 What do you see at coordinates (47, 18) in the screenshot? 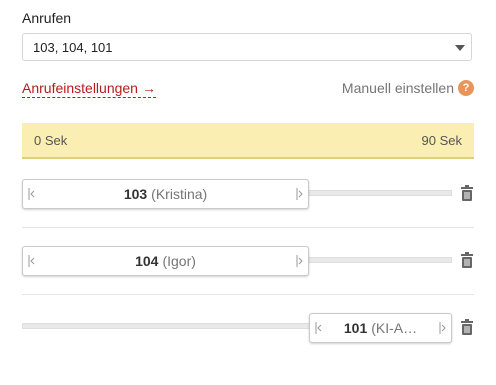
I see `field-label: Anrufen` at bounding box center [47, 18].